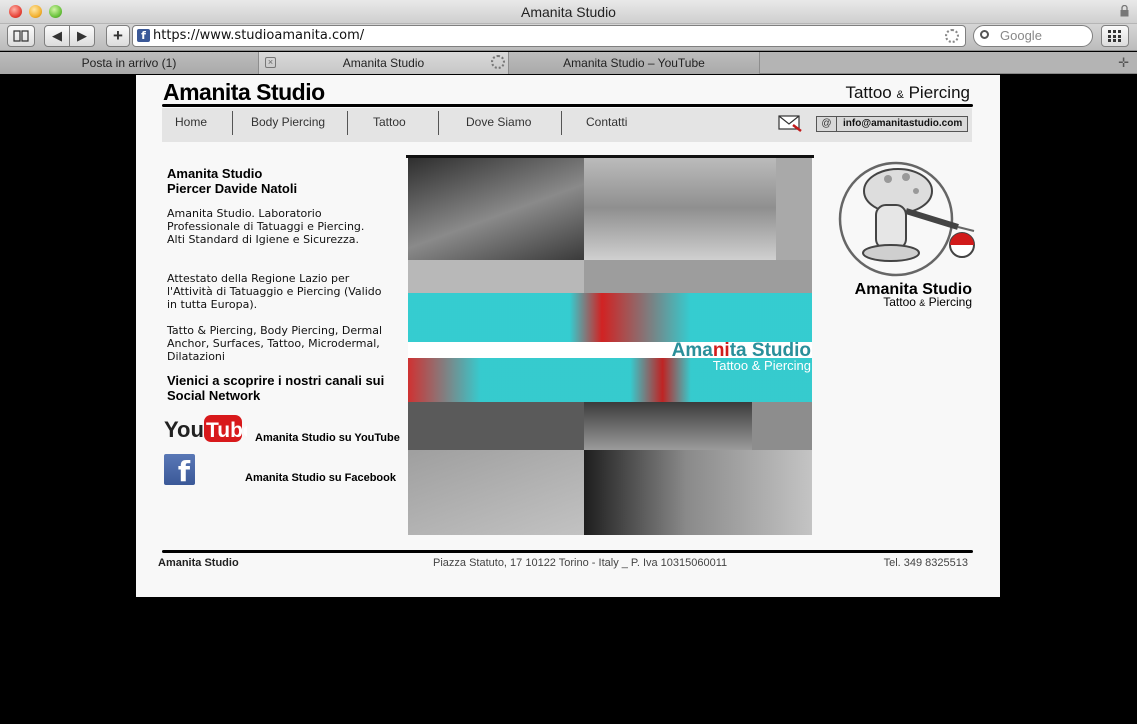  What do you see at coordinates (179, 471) in the screenshot?
I see `facebook-logo: f` at bounding box center [179, 471].